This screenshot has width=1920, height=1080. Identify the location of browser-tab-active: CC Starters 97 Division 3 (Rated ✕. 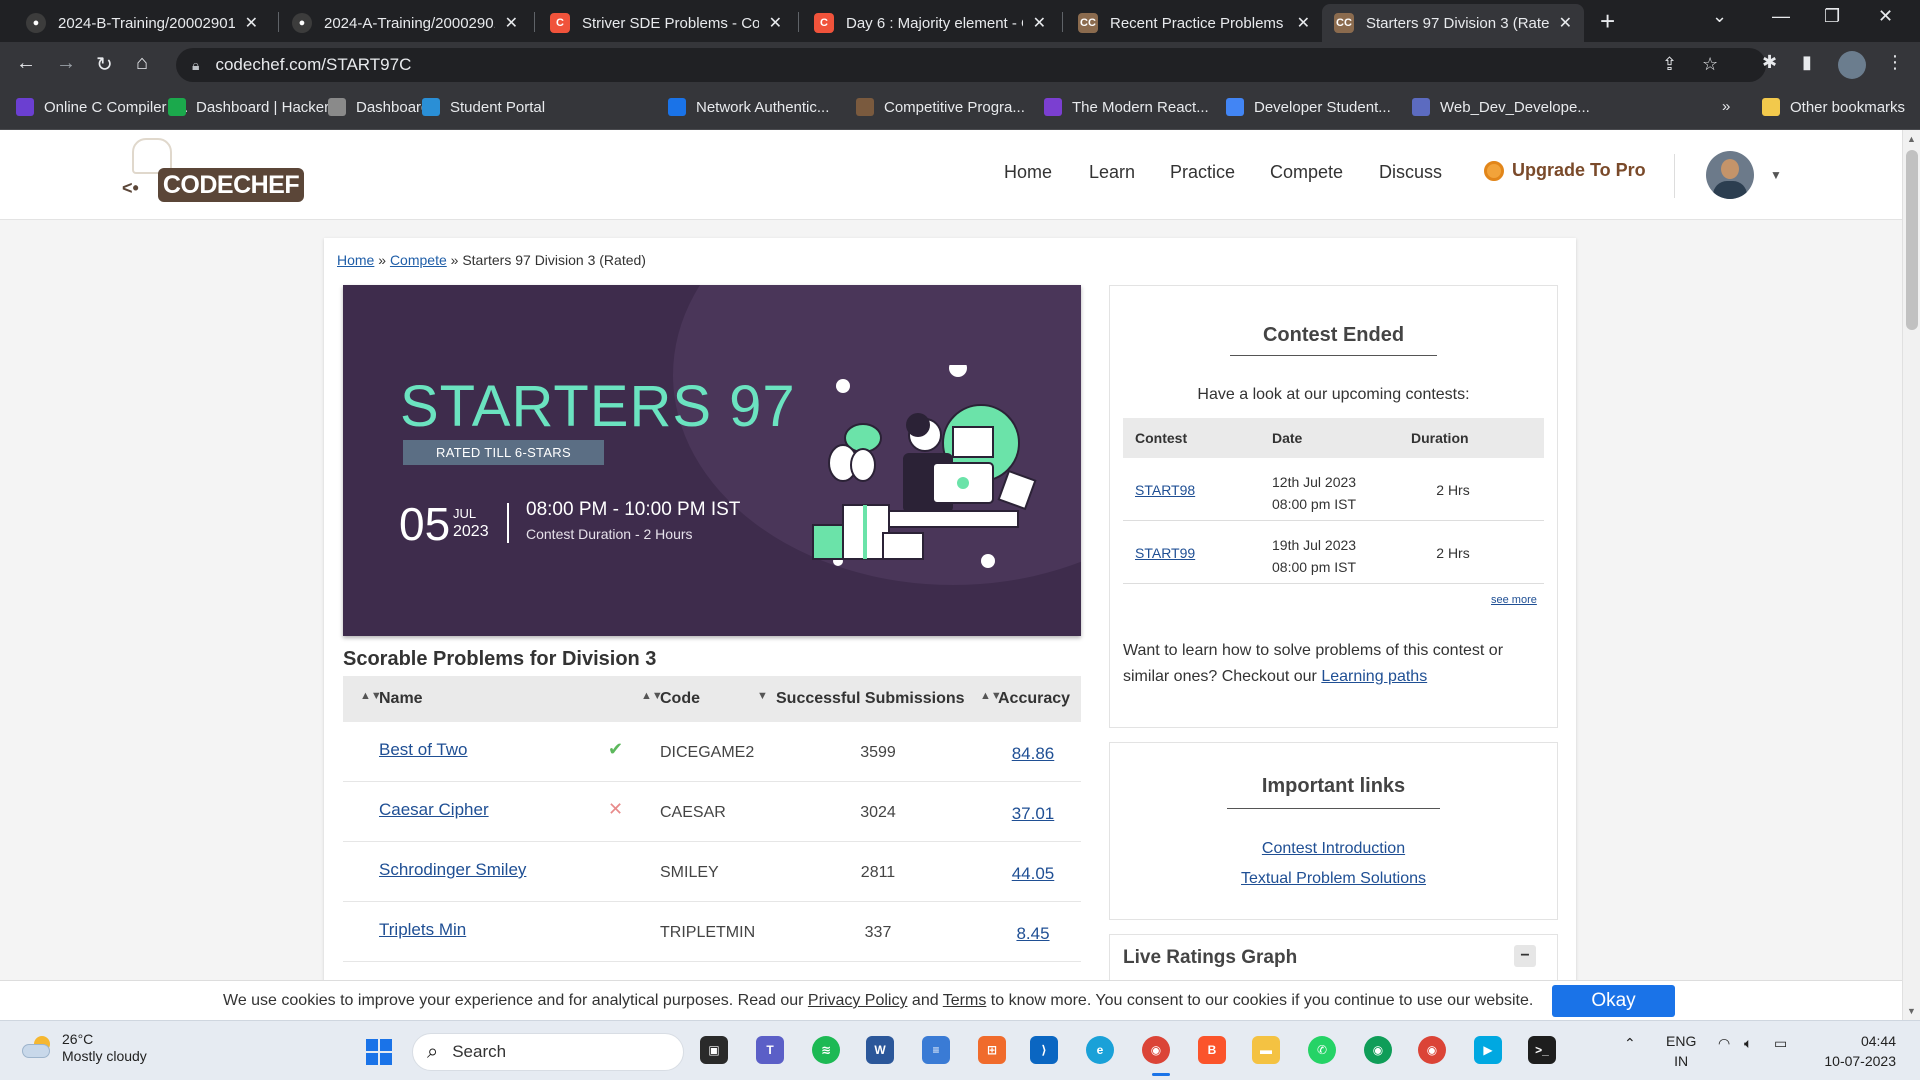
(1453, 23).